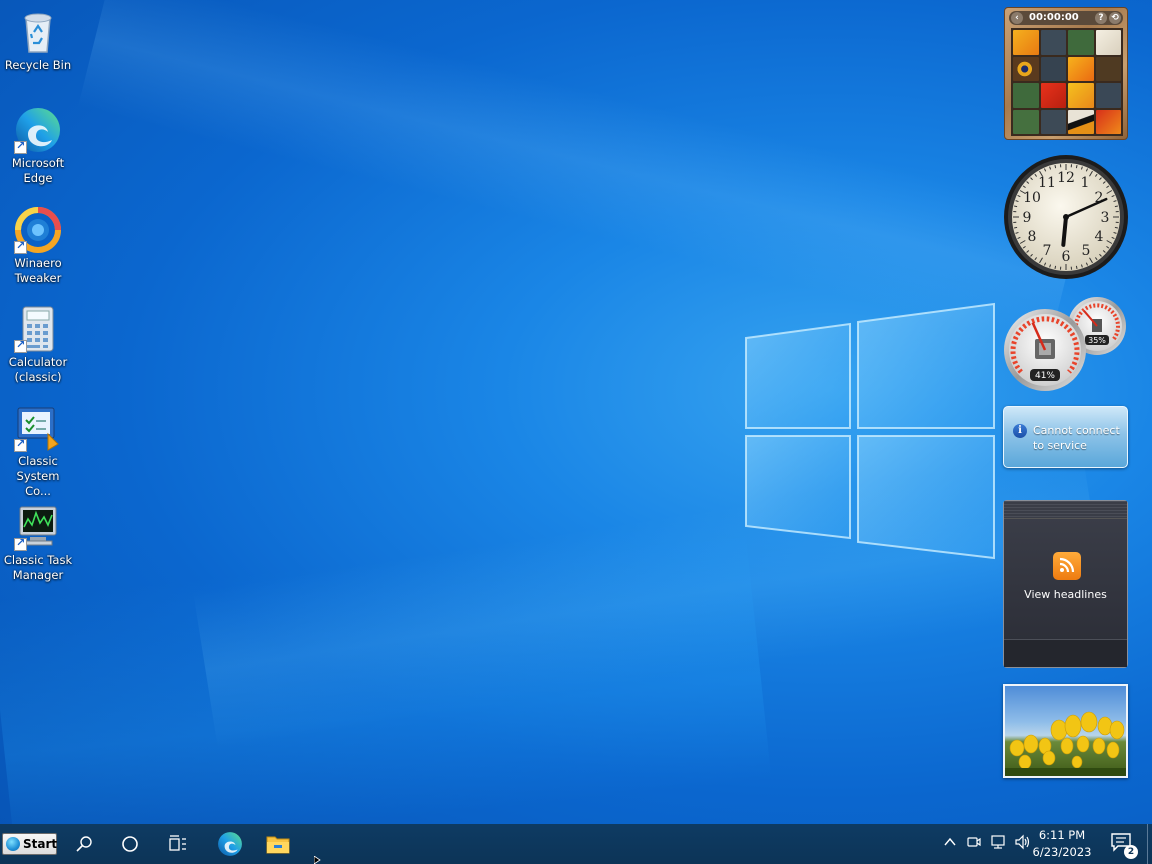 Image resolution: width=1152 pixels, height=864 pixels. I want to click on desktop-icon-classic-task-manager: Classic Task Manager, so click(38, 543).